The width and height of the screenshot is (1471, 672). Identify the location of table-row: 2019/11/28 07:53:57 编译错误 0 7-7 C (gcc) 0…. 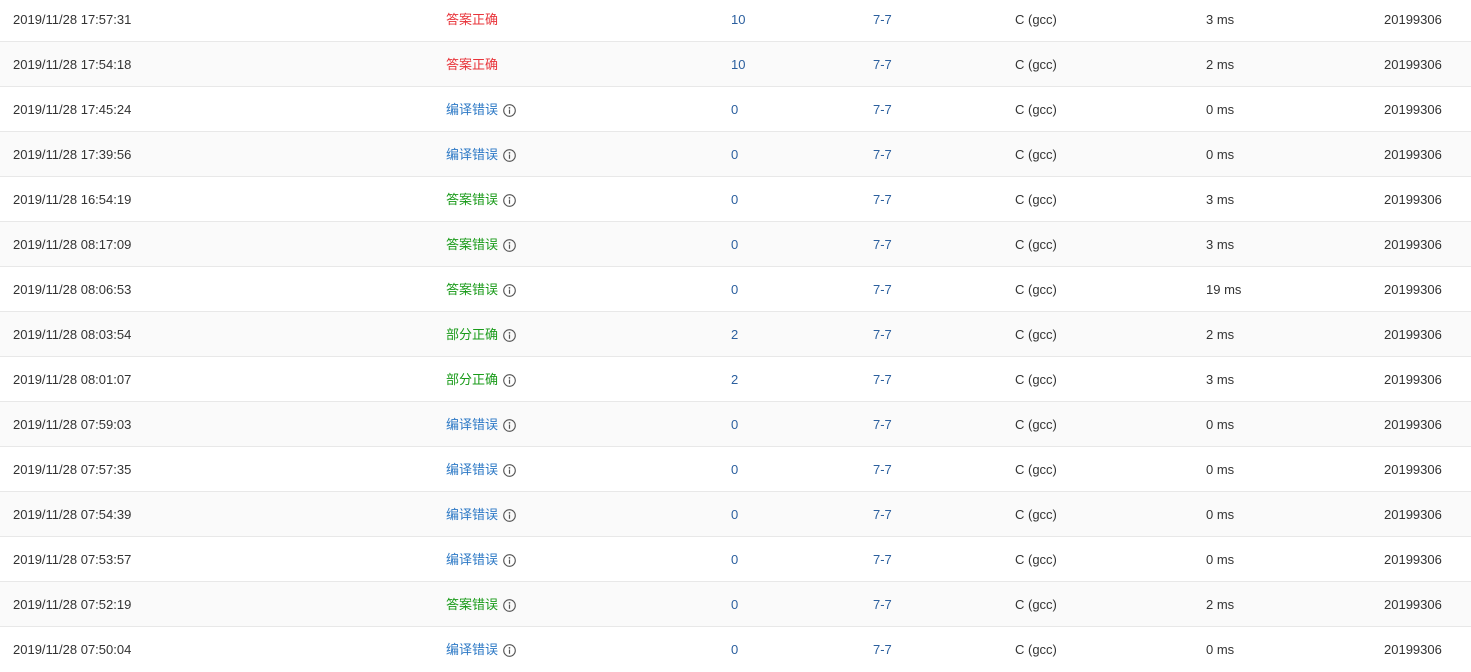
(735, 559).